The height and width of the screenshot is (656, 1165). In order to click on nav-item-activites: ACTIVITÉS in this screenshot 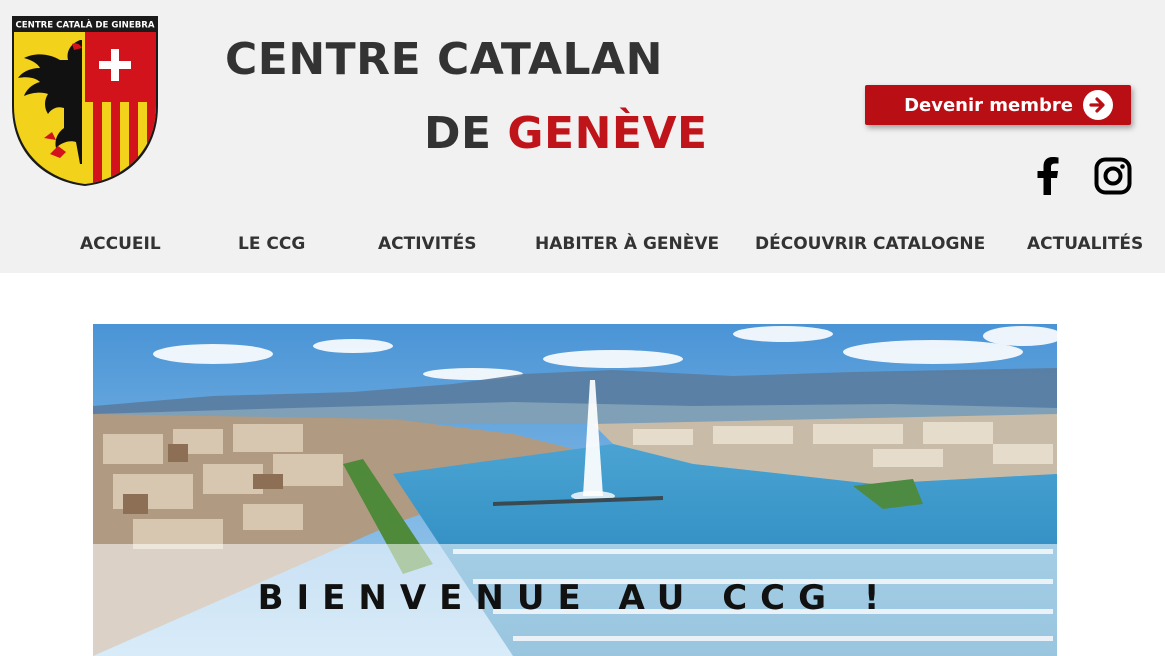, I will do `click(427, 244)`.